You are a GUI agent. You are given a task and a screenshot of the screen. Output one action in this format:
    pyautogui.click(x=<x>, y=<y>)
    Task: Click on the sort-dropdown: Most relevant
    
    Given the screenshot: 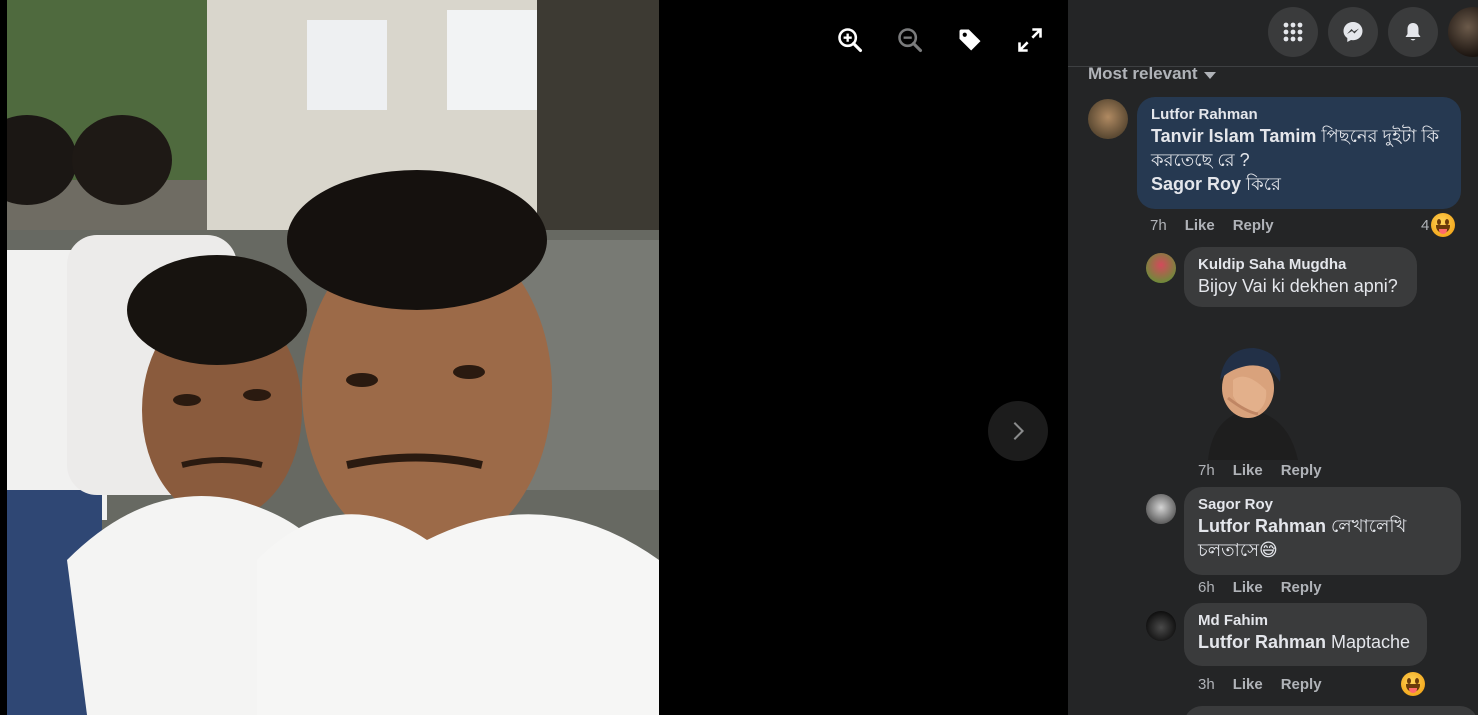 What is the action you would take?
    pyautogui.click(x=1152, y=74)
    